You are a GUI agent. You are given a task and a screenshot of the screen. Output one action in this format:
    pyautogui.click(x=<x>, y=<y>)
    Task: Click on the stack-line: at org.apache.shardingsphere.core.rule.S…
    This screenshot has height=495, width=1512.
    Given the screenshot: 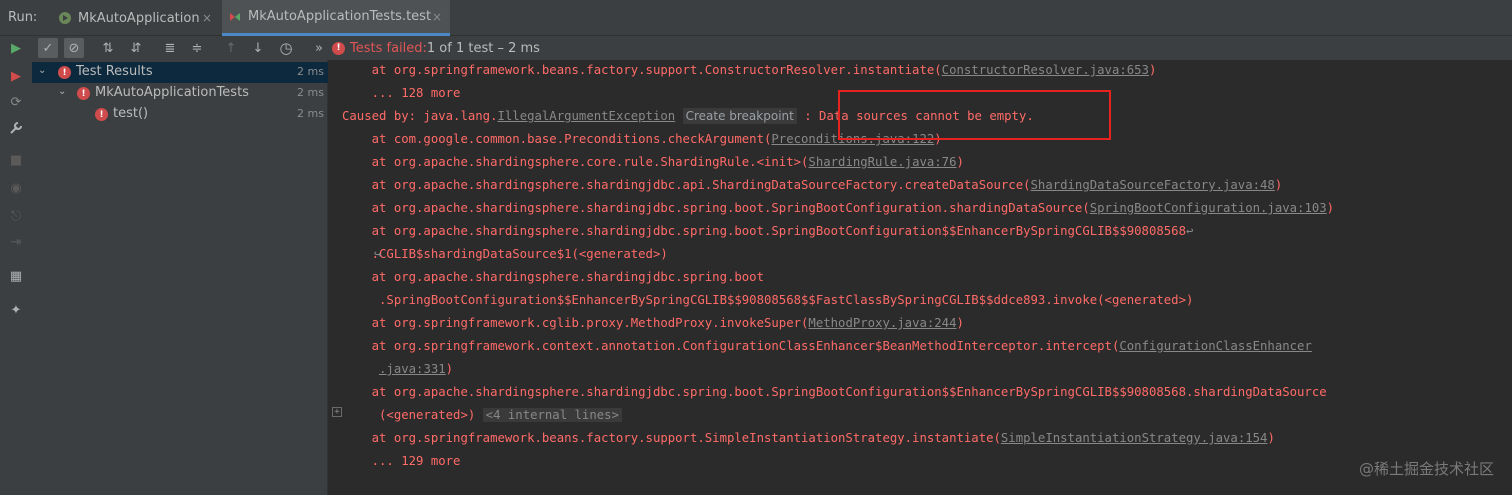 What is the action you would take?
    pyautogui.click(x=653, y=162)
    